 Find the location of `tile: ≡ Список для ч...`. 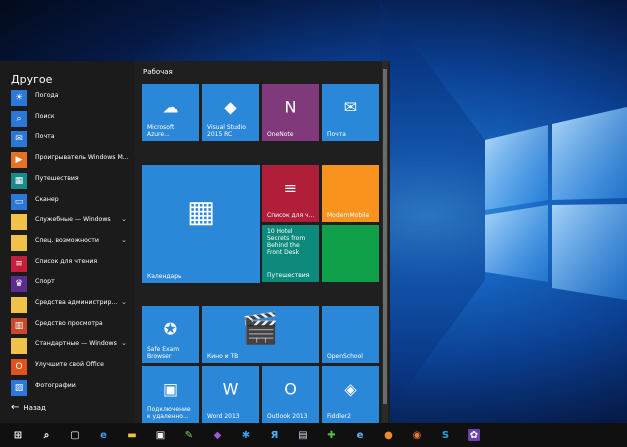

tile: ≡ Список для ч... is located at coordinates (290, 193).